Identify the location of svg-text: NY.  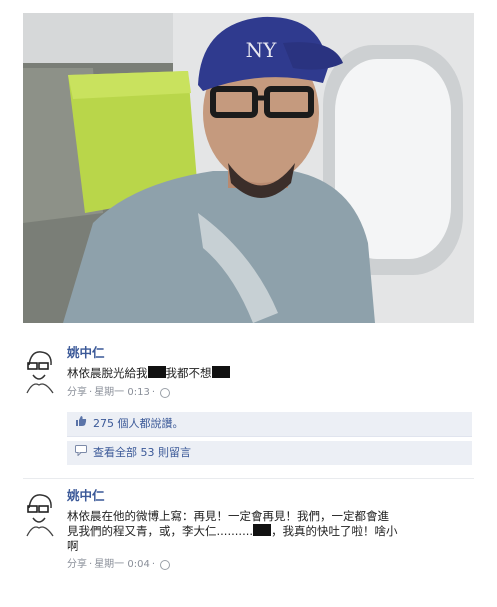
(262, 50).